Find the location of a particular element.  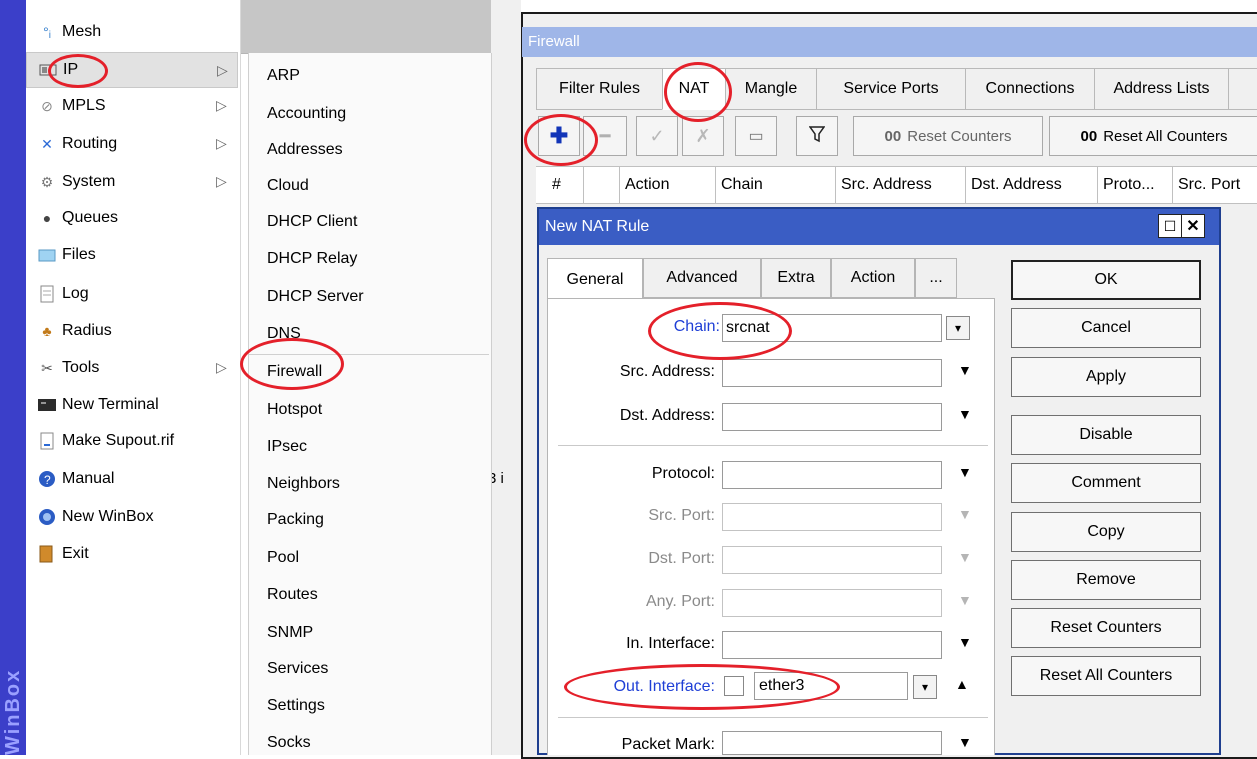

menu-item-files: Files is located at coordinates (133, 255).